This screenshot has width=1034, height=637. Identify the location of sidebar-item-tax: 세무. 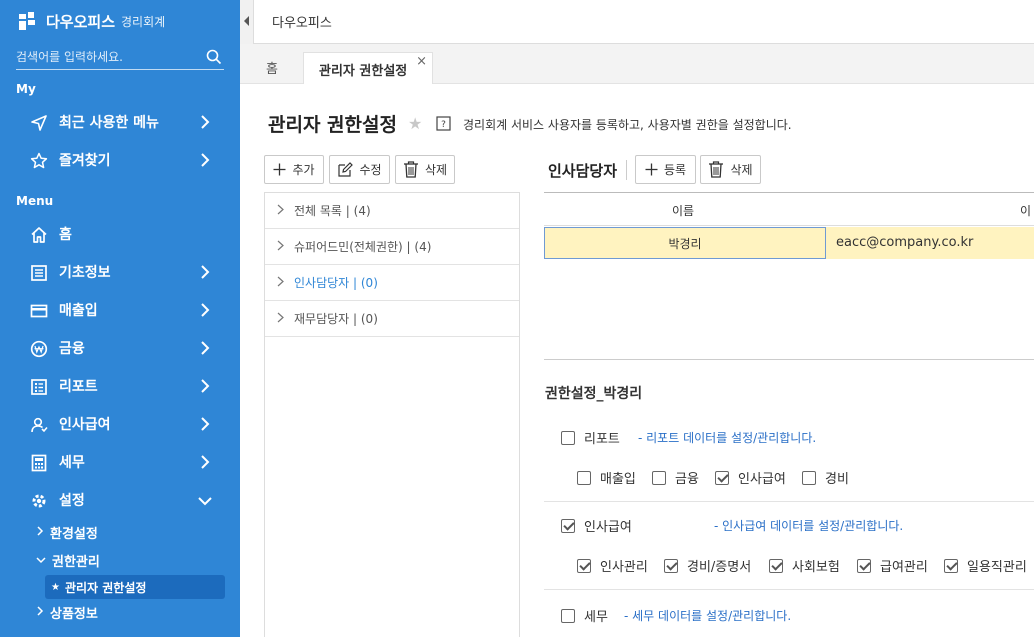
(120, 462).